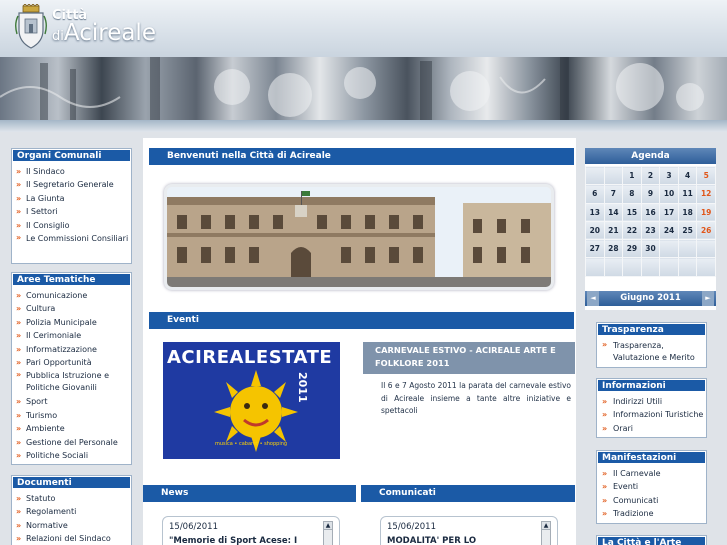 The width and height of the screenshot is (727, 545). What do you see at coordinates (71, 416) in the screenshot?
I see `menu-item-turismo: Turismo` at bounding box center [71, 416].